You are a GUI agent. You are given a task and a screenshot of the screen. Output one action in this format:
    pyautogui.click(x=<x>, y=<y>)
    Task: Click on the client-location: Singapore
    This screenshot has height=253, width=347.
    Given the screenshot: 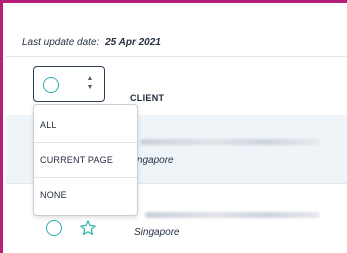 What is the action you would take?
    pyautogui.click(x=157, y=232)
    